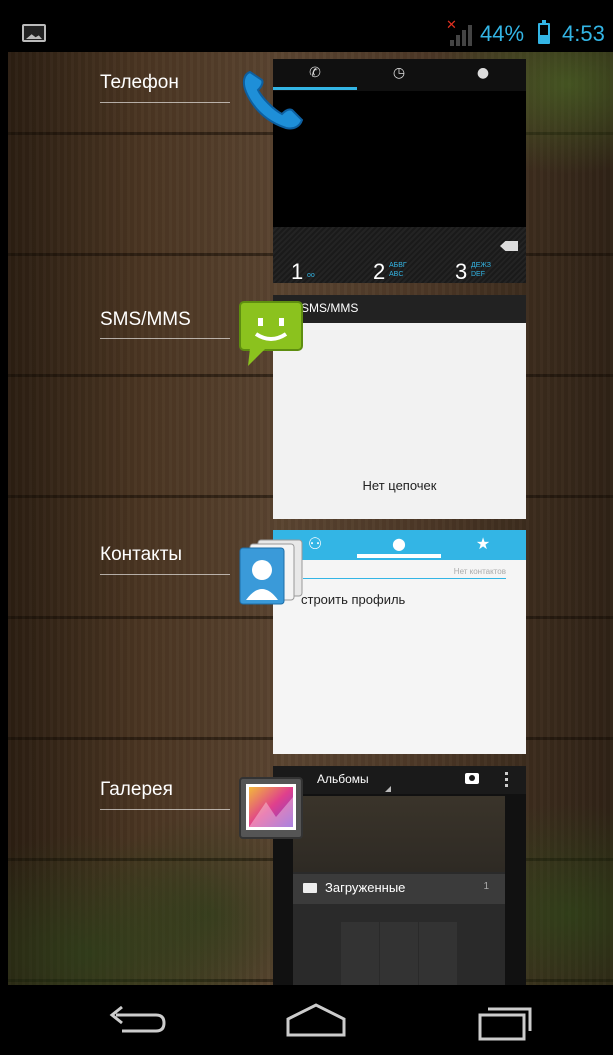 The height and width of the screenshot is (1055, 613). Describe the element at coordinates (271, 333) in the screenshot. I see `sms-icon` at that location.